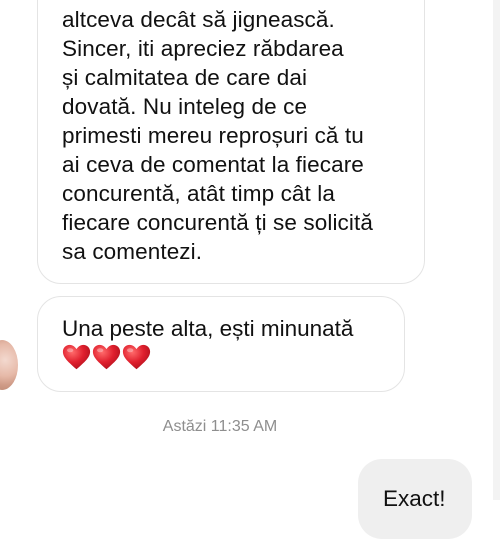 The height and width of the screenshot is (539, 500). I want to click on heart-emoji-group, so click(106, 358).